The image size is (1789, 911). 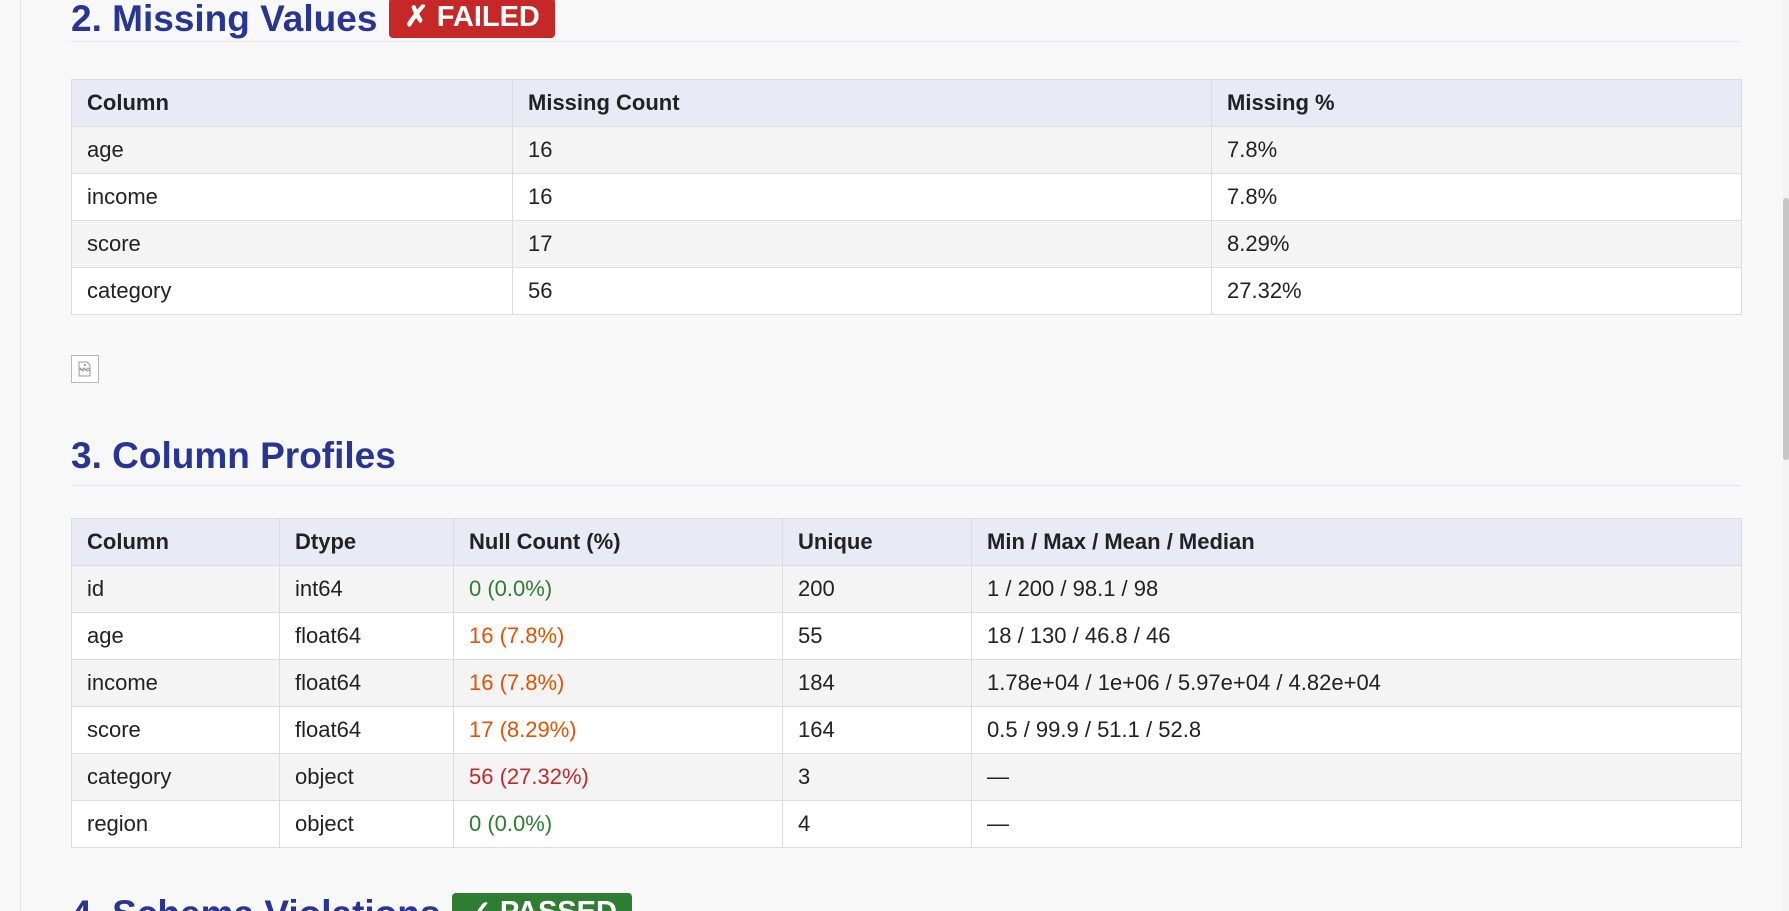 What do you see at coordinates (1786, 329) in the screenshot?
I see `scrollbar-thumb` at bounding box center [1786, 329].